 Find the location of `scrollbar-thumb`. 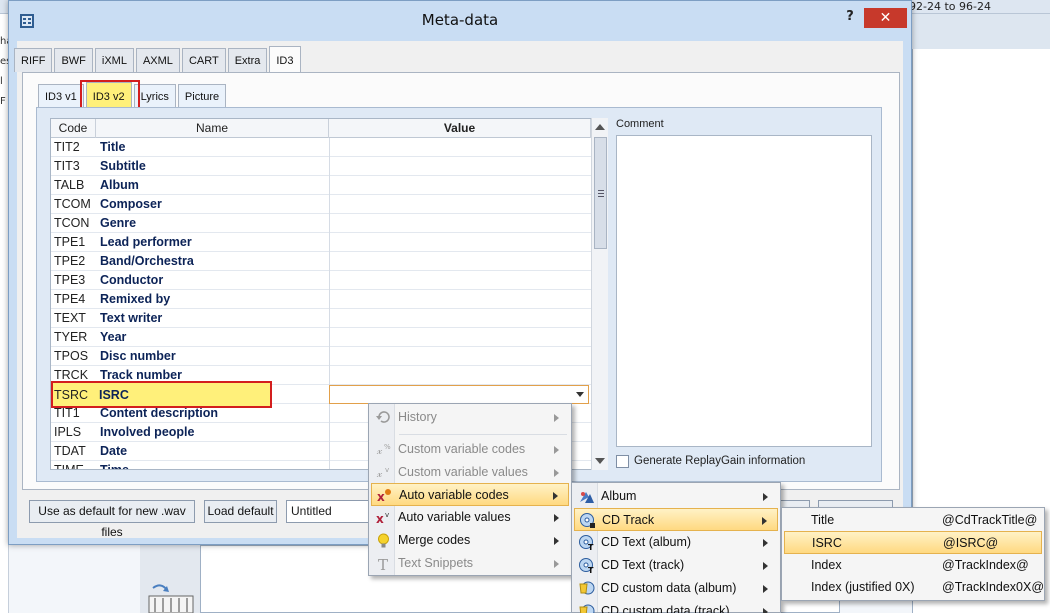

scrollbar-thumb is located at coordinates (600, 193).